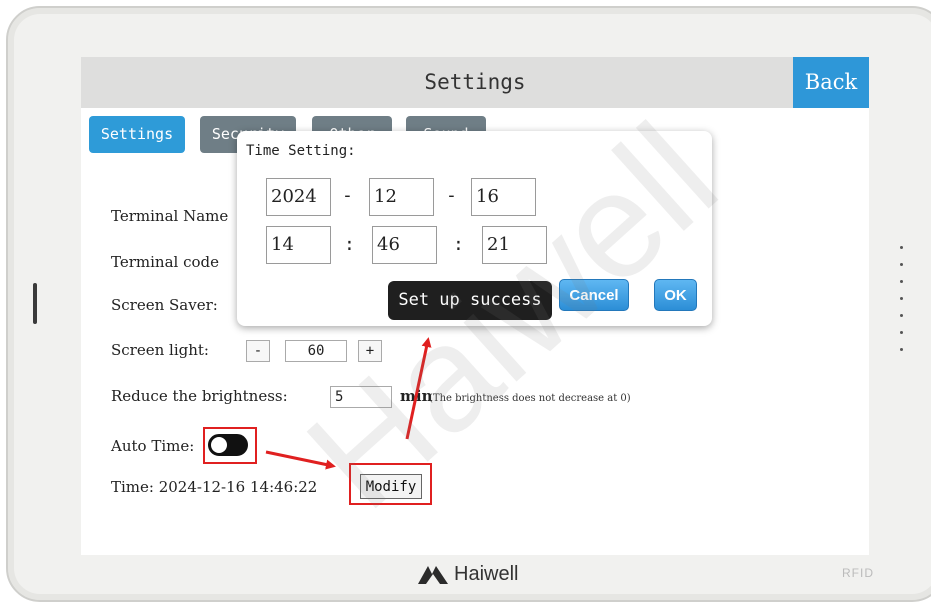 This screenshot has height=603, width=931. I want to click on rfid-label: RFID, so click(858, 573).